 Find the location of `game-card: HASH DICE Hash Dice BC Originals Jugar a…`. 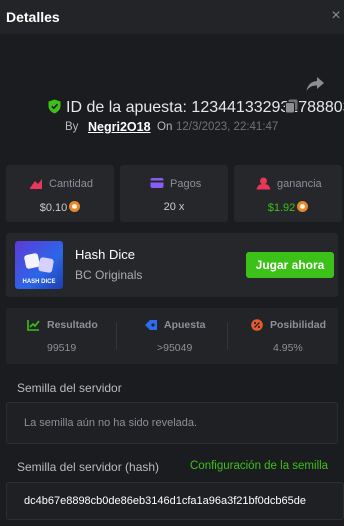

game-card: HASH DICE Hash Dice BC Originals Jugar a… is located at coordinates (172, 265).